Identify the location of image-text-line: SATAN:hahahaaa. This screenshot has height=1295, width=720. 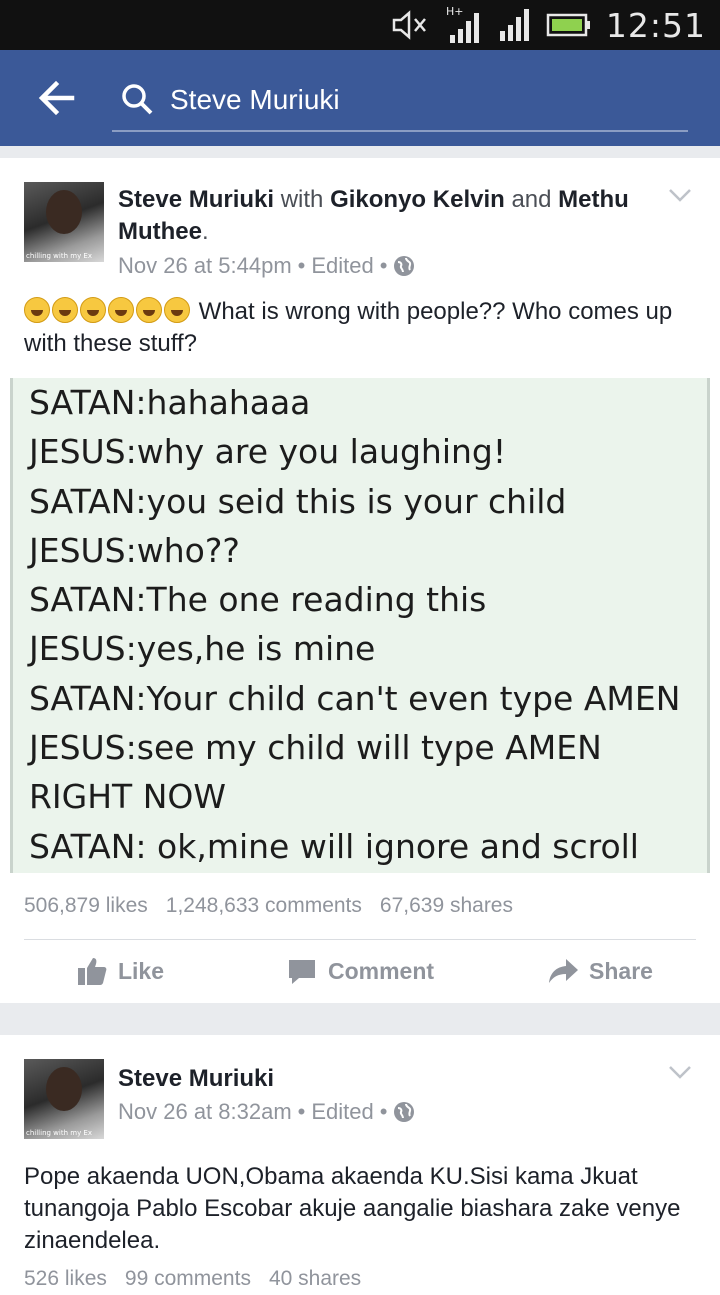
(170, 402).